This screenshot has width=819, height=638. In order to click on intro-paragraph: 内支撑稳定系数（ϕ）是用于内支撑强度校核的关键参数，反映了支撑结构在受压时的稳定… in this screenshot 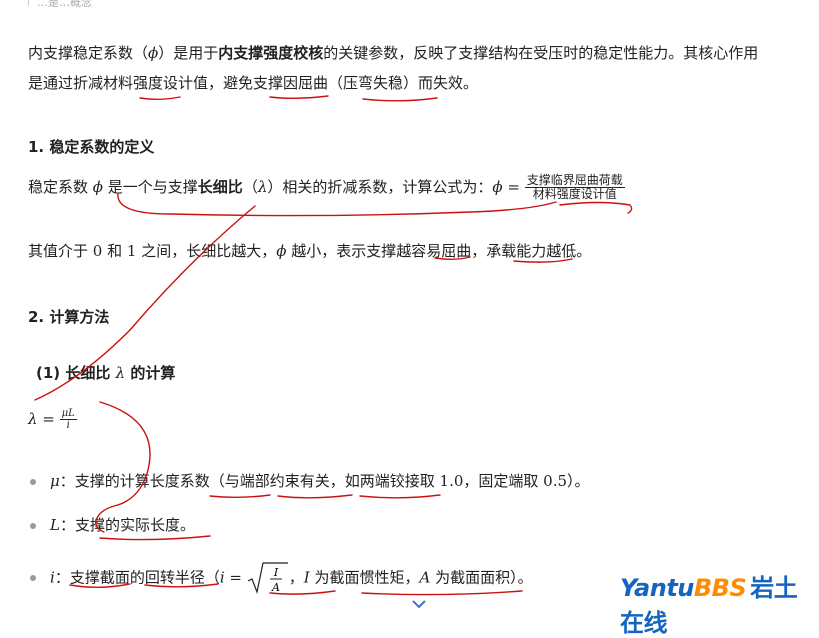, I will do `click(423, 68)`.